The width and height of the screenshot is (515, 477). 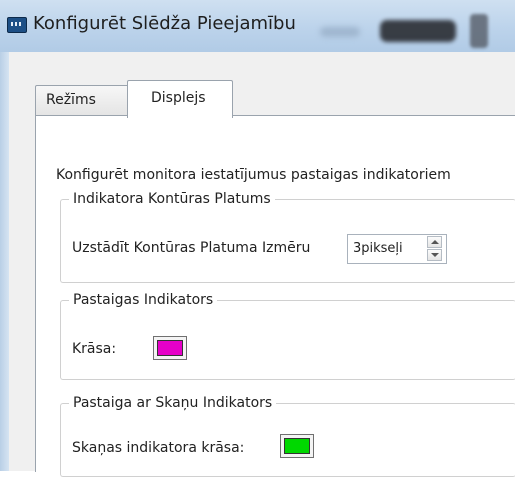 I want to click on tab-rezims: Režīms, so click(x=82, y=100).